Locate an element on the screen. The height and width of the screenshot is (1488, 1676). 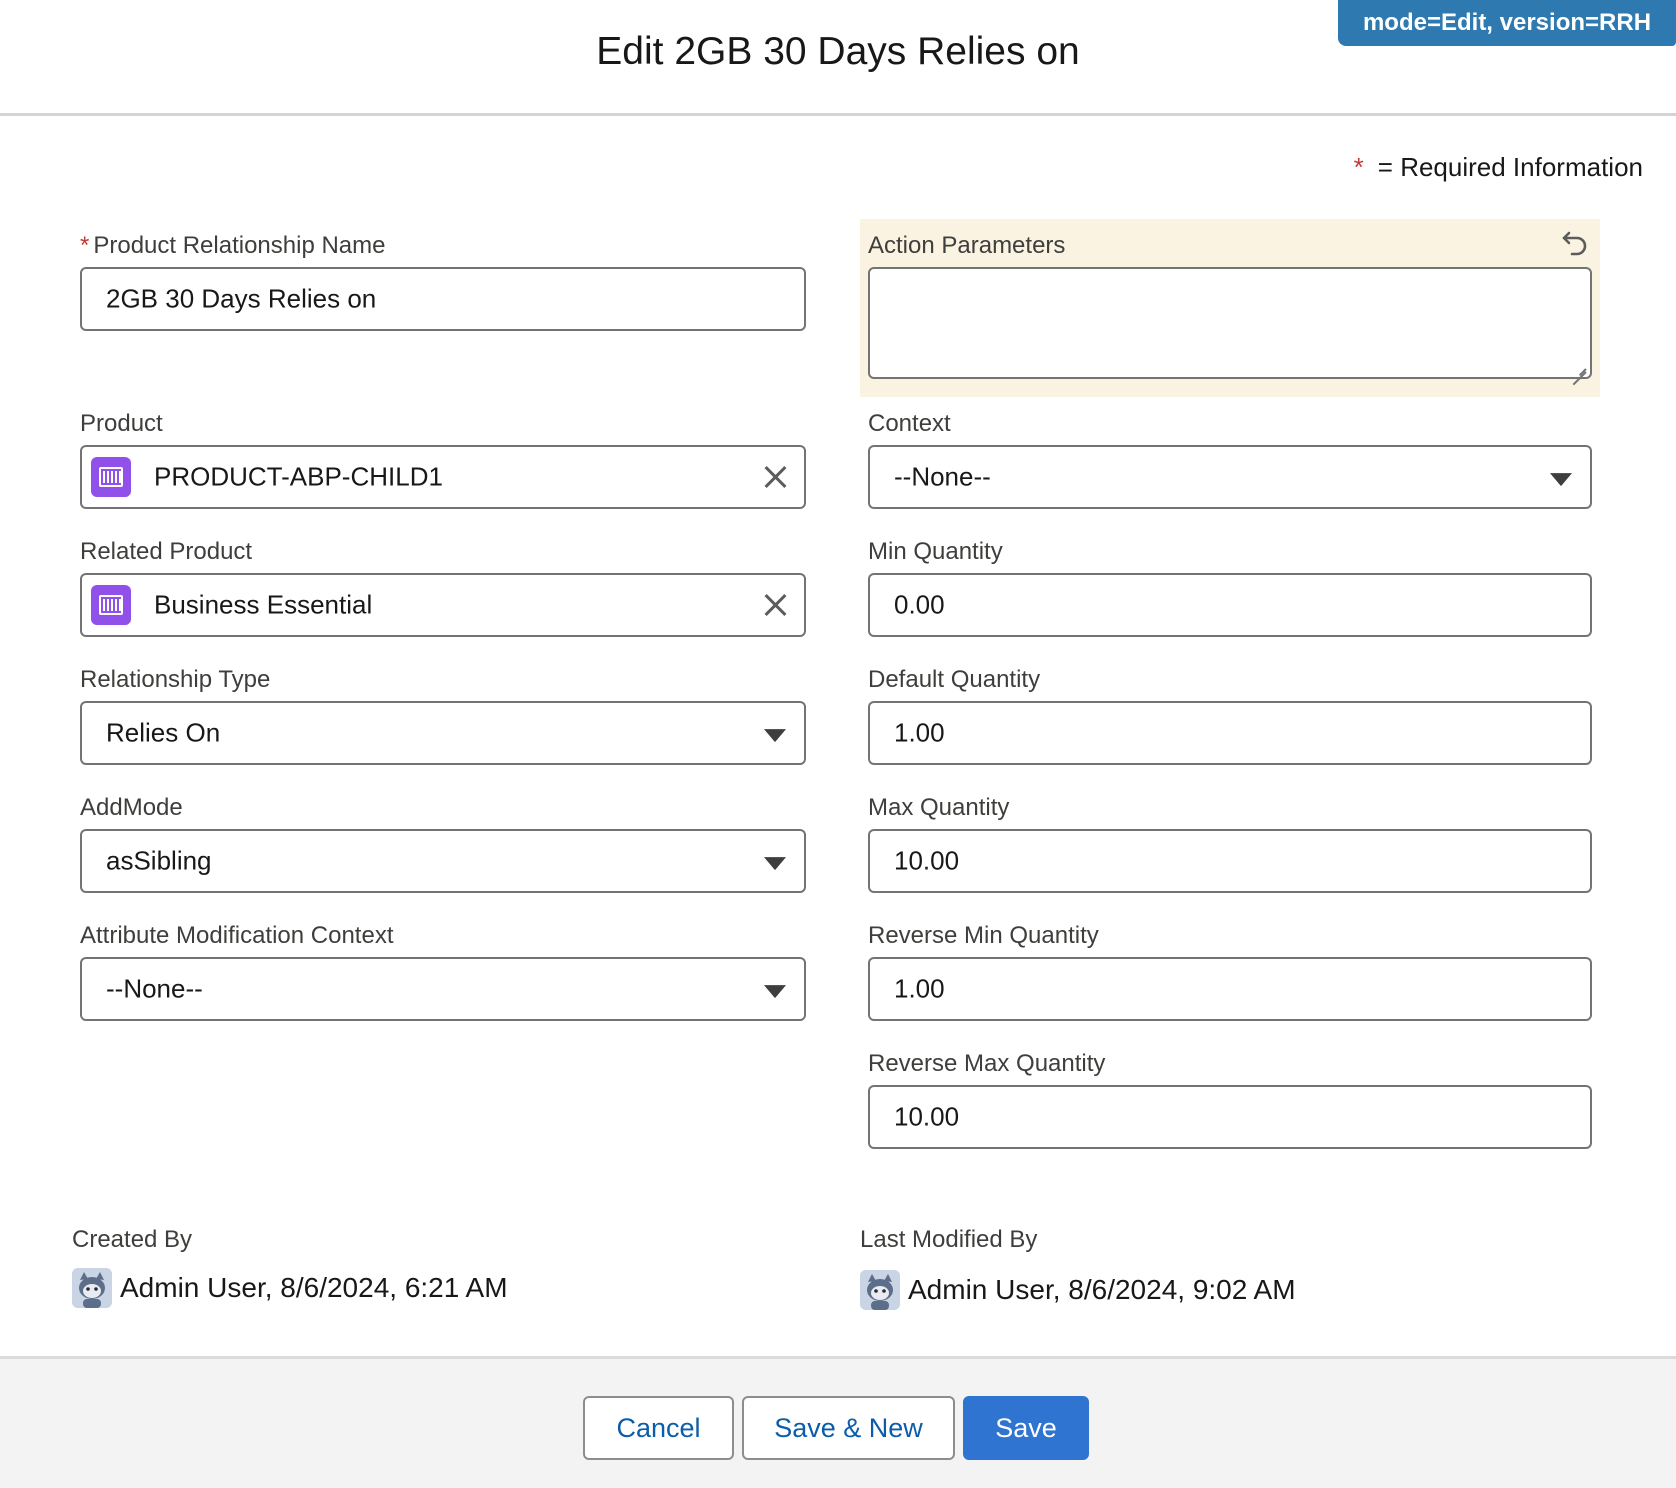
field-max-quantity: Max Quantity 10.00 is located at coordinates (1230, 844).